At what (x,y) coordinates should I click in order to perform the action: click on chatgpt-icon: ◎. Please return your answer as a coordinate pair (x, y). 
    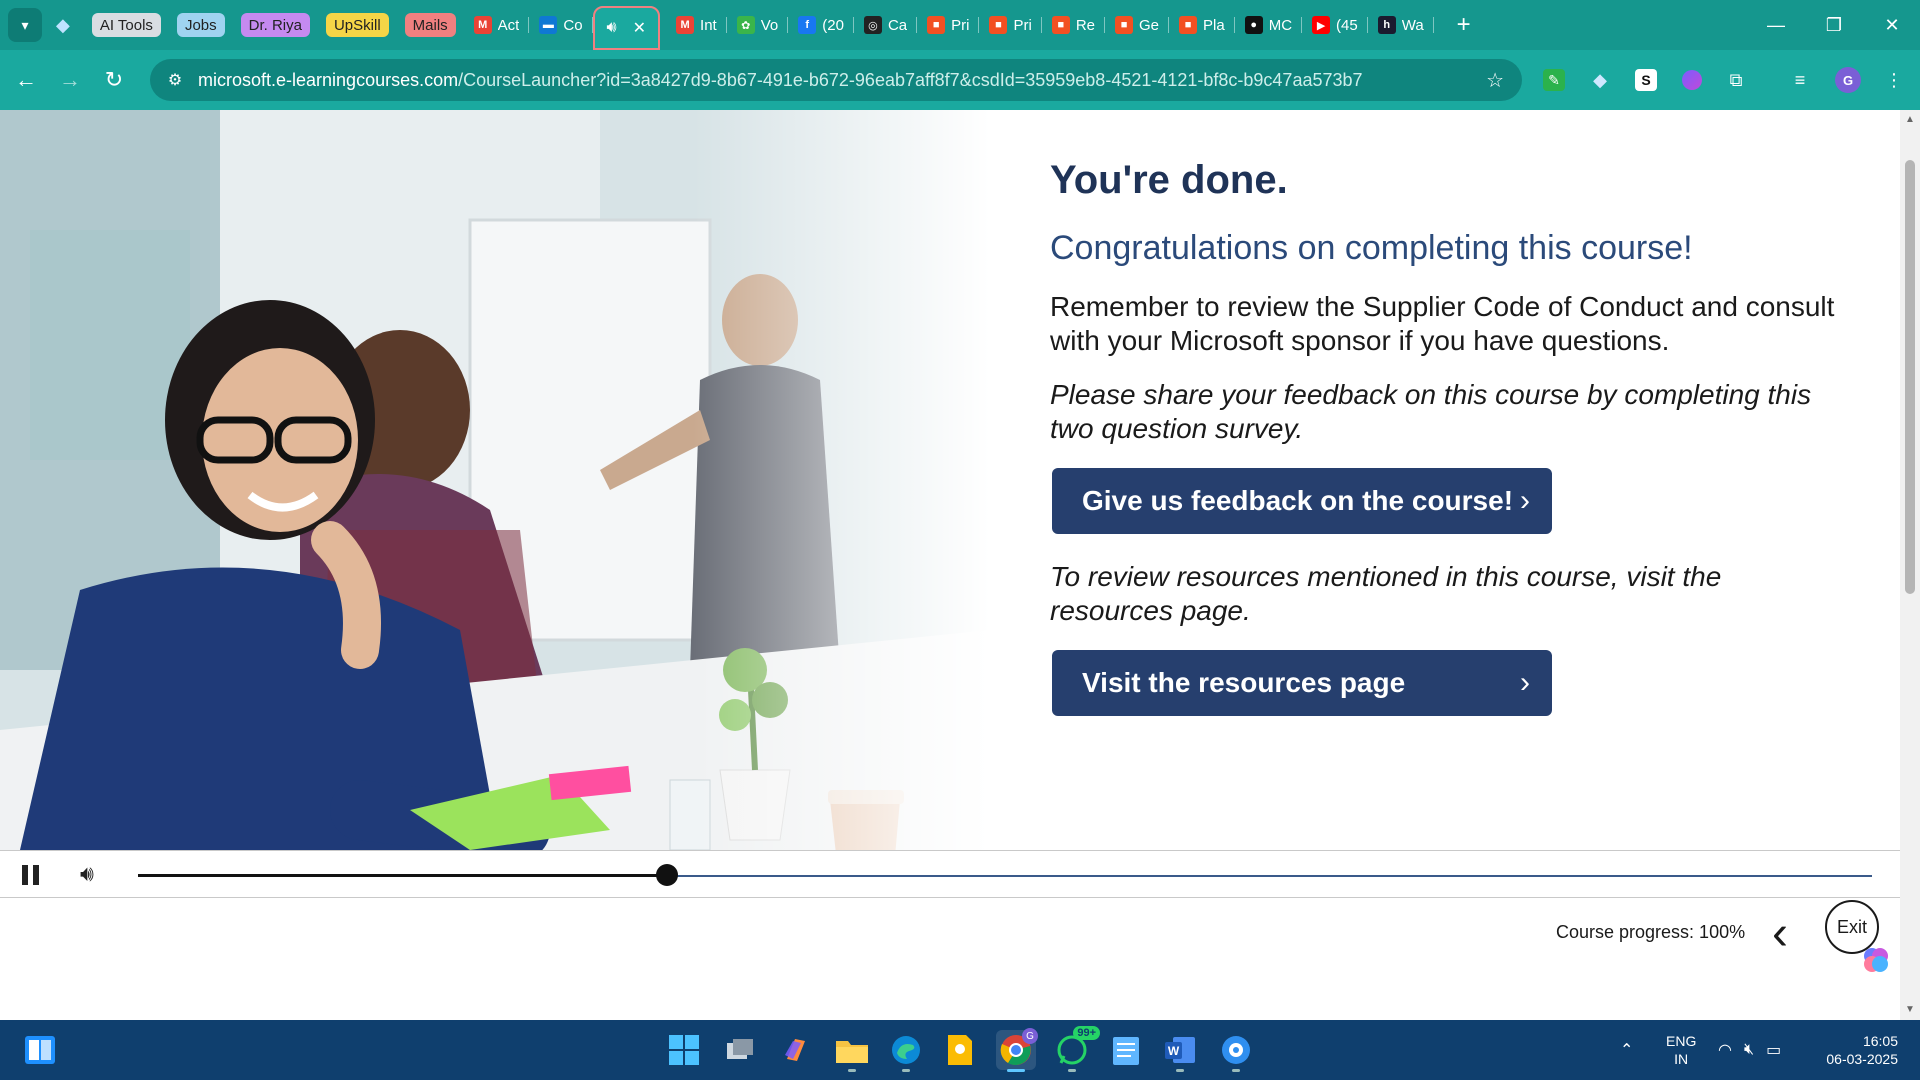
    Looking at the image, I should click on (872, 25).